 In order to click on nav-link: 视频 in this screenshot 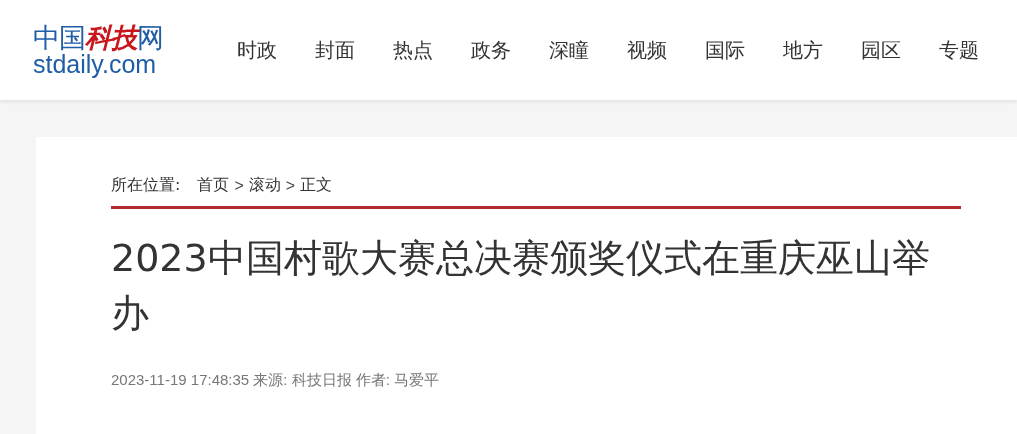, I will do `click(666, 50)`.